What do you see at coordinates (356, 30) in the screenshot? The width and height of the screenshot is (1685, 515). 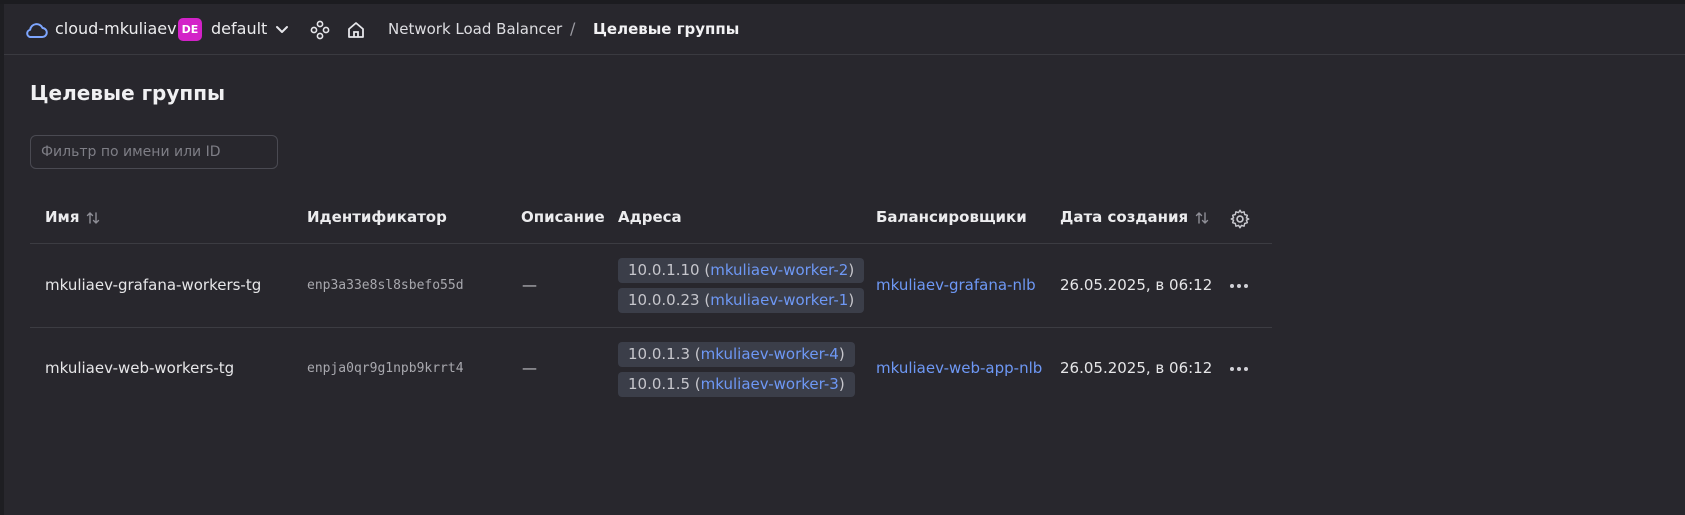 I see `home-icon` at bounding box center [356, 30].